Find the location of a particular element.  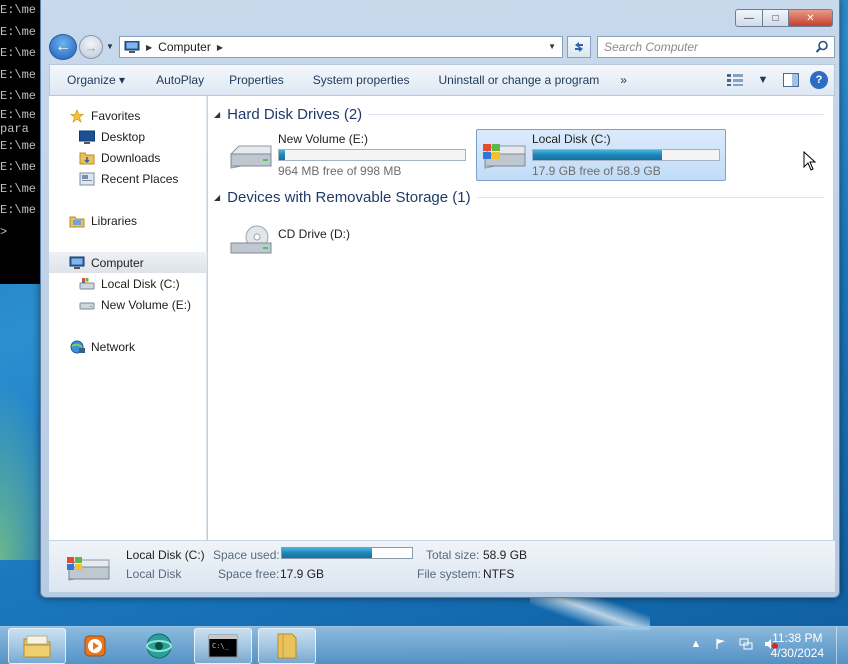

space-used-label: Space used: is located at coordinates (246, 555).